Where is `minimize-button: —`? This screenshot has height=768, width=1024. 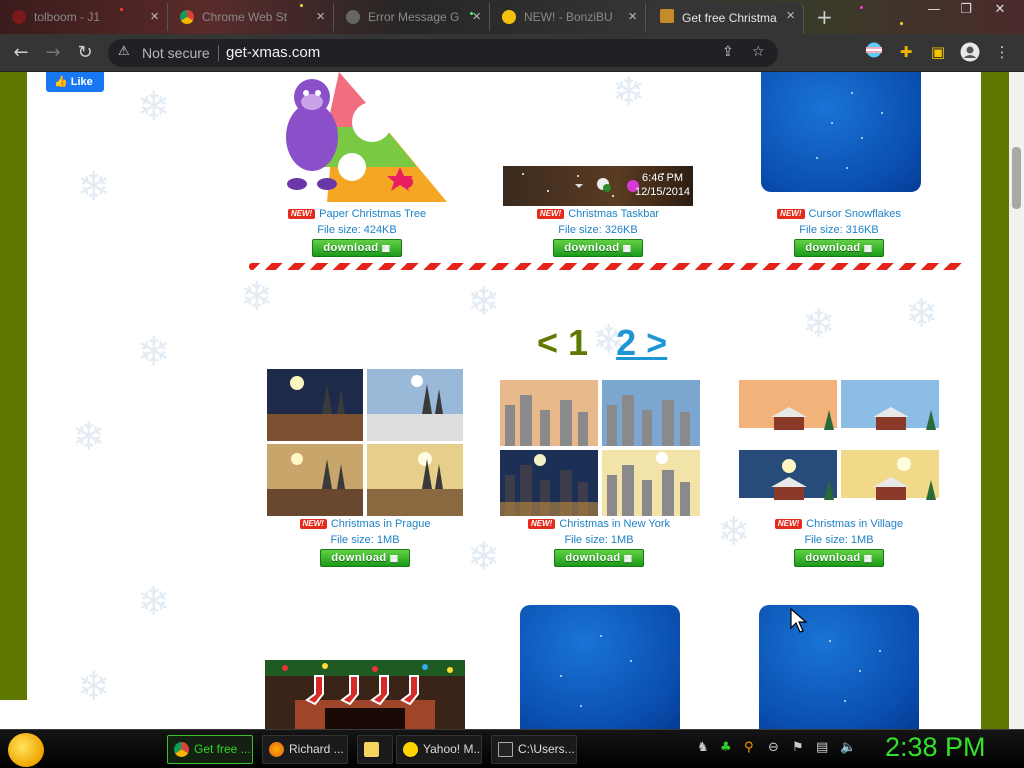 minimize-button: — is located at coordinates (934, 10).